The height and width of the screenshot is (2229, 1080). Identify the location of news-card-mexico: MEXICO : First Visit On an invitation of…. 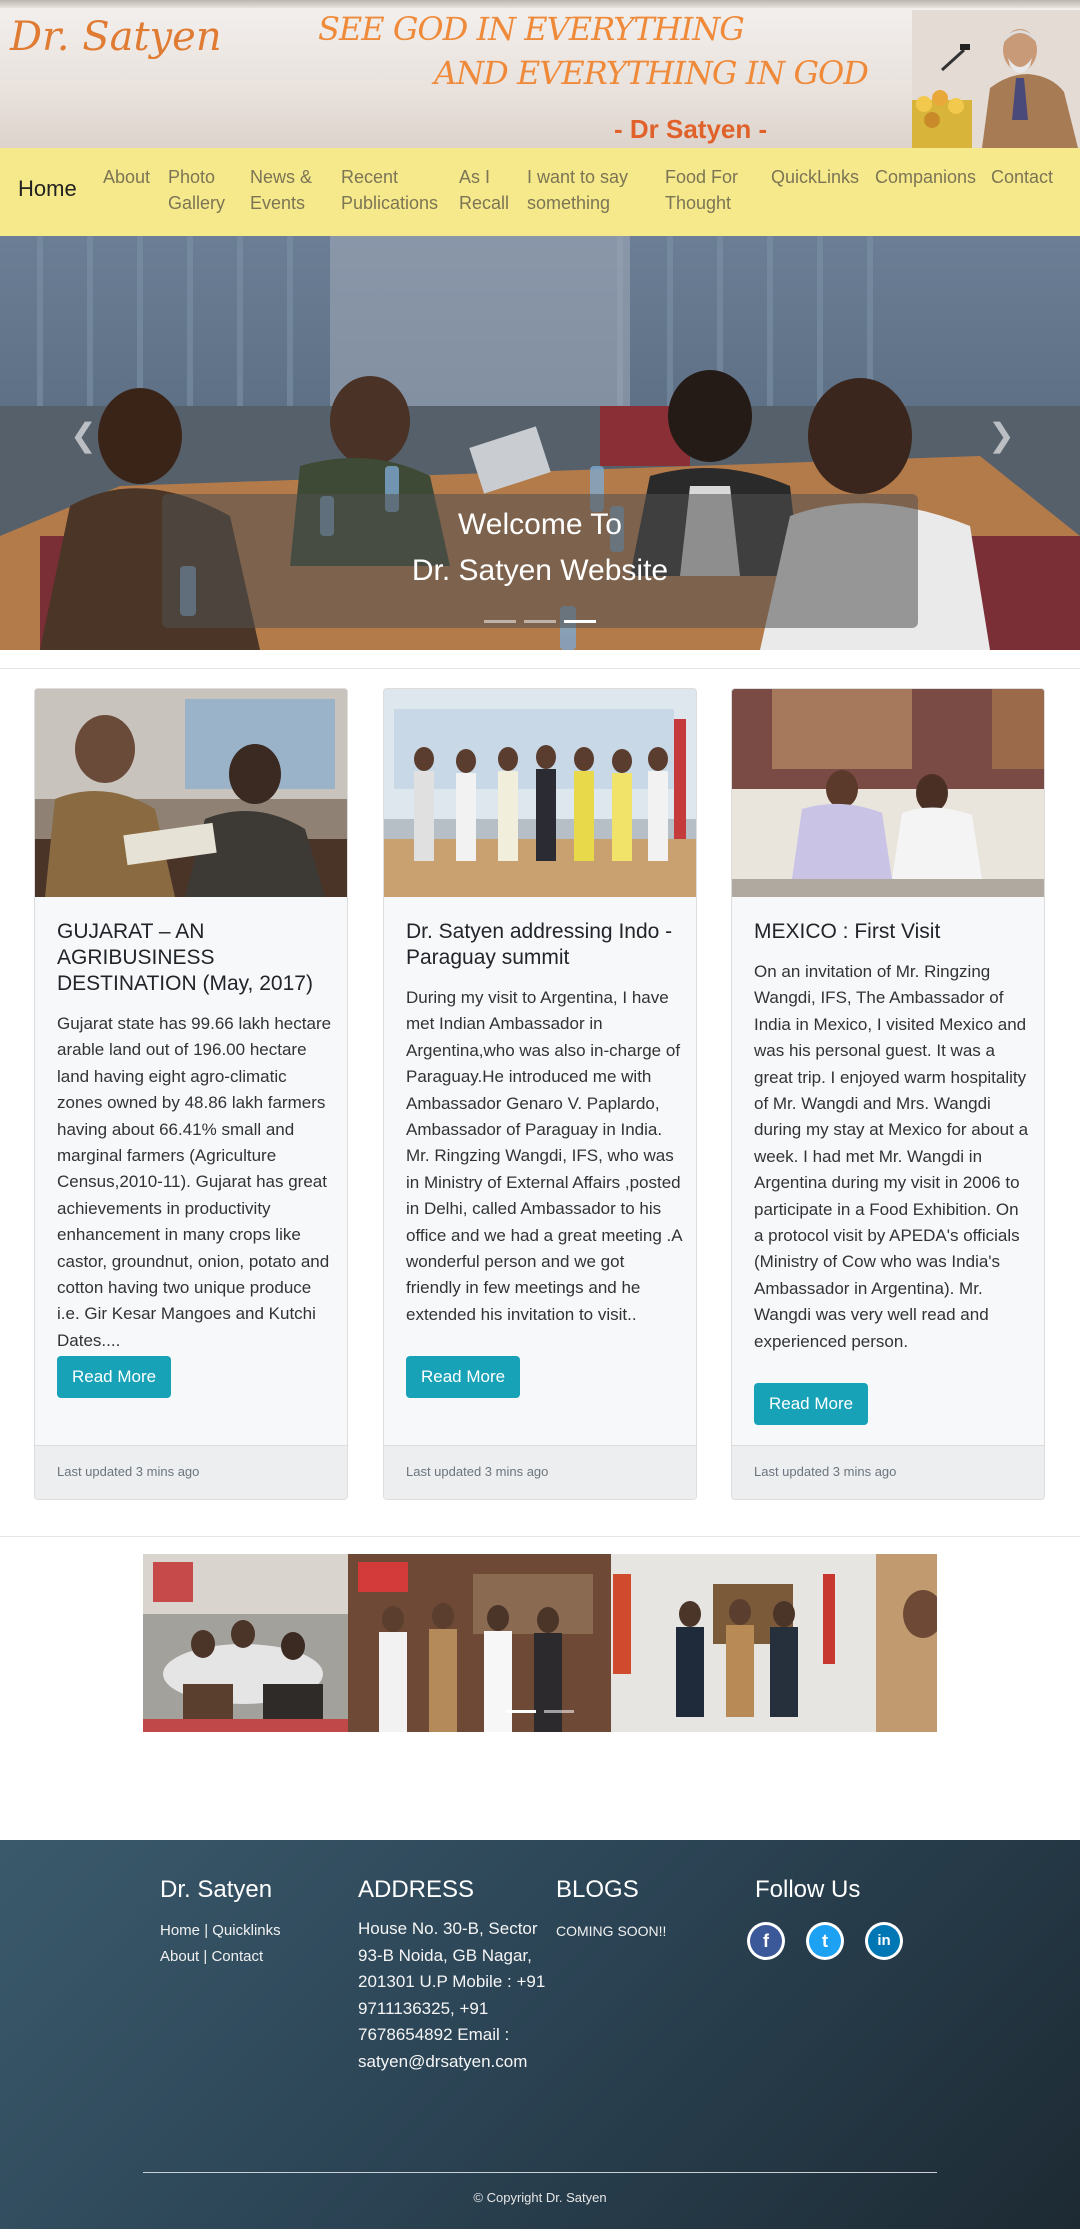
(888, 1094).